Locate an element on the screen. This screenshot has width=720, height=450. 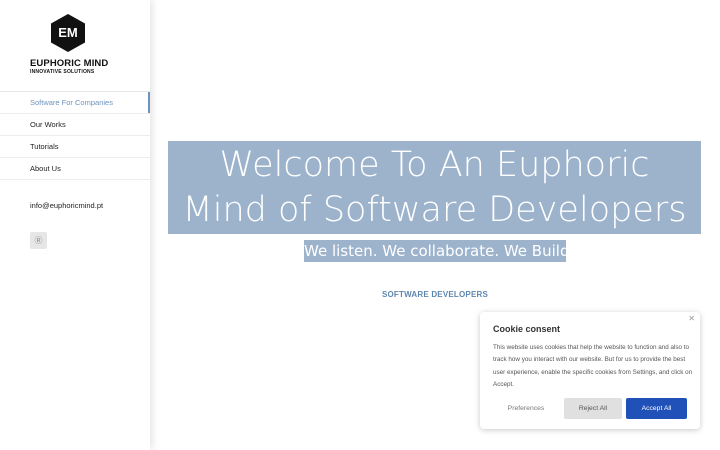
skype-button: Ⓡ is located at coordinates (38, 240).